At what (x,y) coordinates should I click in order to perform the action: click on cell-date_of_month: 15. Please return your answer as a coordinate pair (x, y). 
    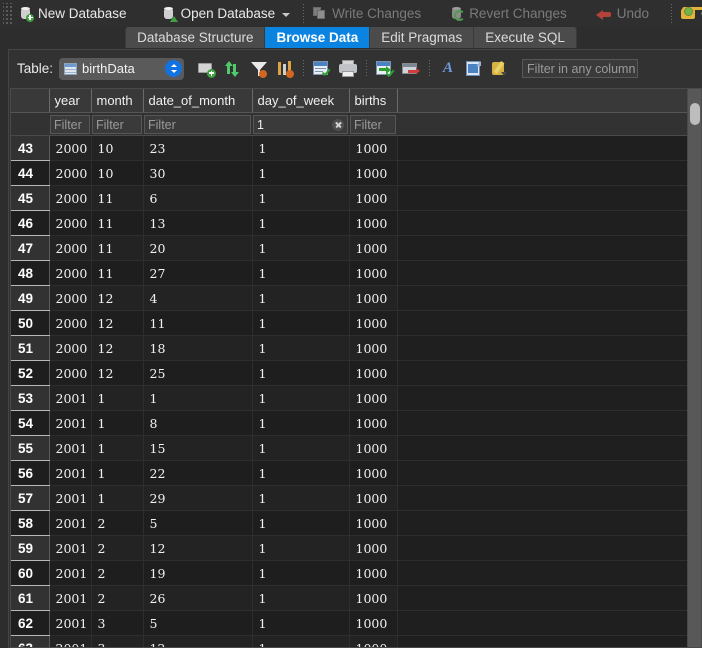
    Looking at the image, I should click on (198, 448).